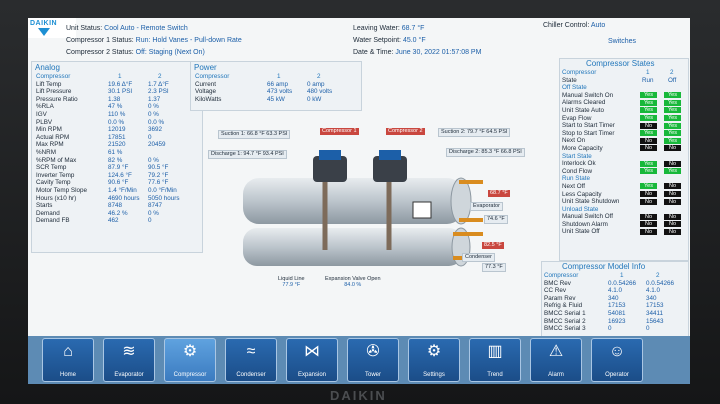  Describe the element at coordinates (653, 291) in the screenshot. I see `row-value: 4.1.0` at that location.